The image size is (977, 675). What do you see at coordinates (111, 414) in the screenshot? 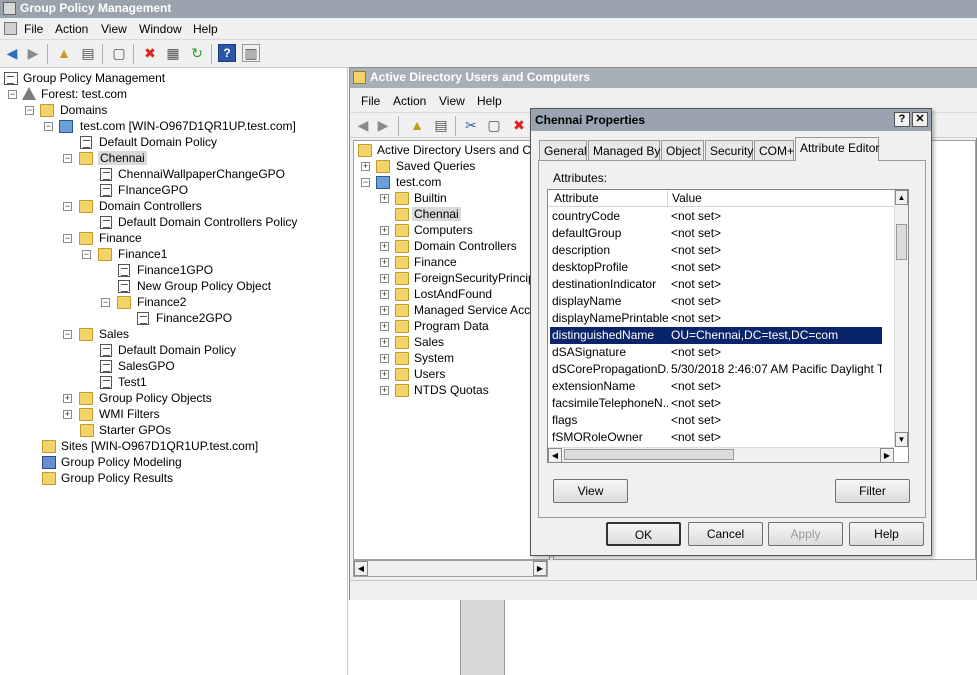
I see `tree-node-wmi-filters: + WMI Filters` at bounding box center [111, 414].